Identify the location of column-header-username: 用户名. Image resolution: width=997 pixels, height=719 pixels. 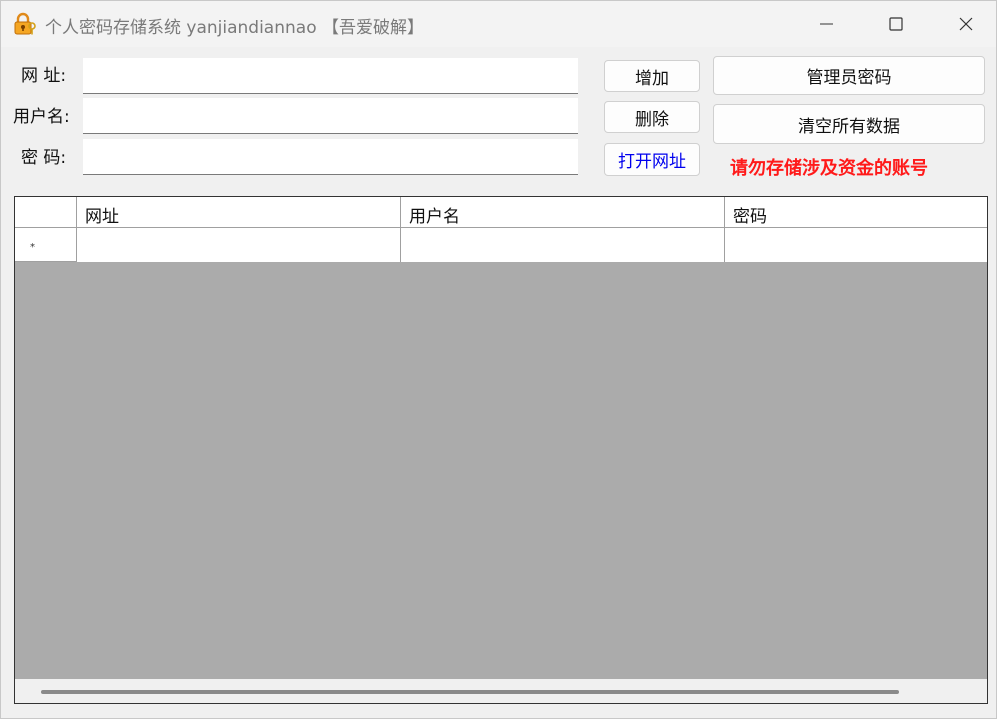
(563, 212).